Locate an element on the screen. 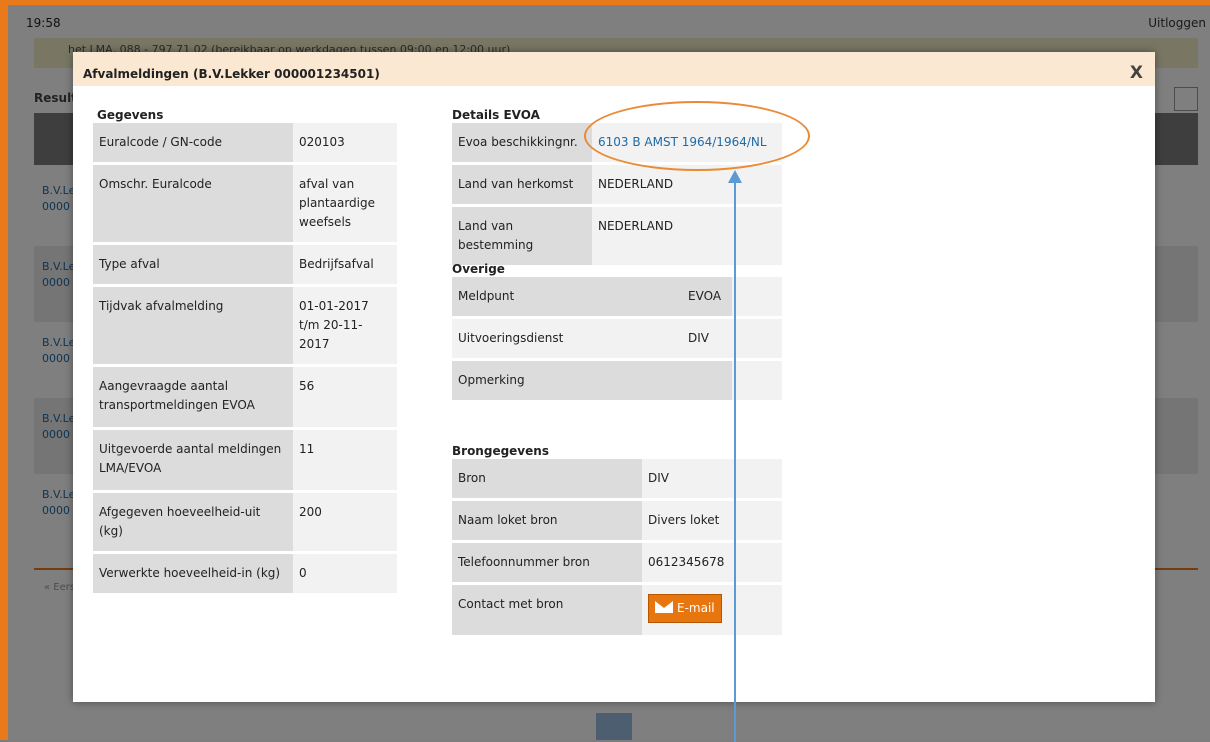 The height and width of the screenshot is (742, 1210). field-value: 0612345678 is located at coordinates (712, 562).